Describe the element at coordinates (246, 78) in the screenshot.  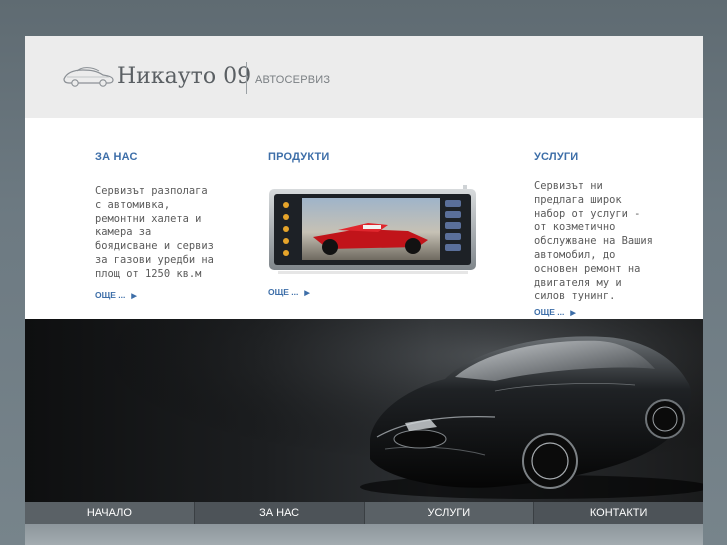
I see `logo-divider` at that location.